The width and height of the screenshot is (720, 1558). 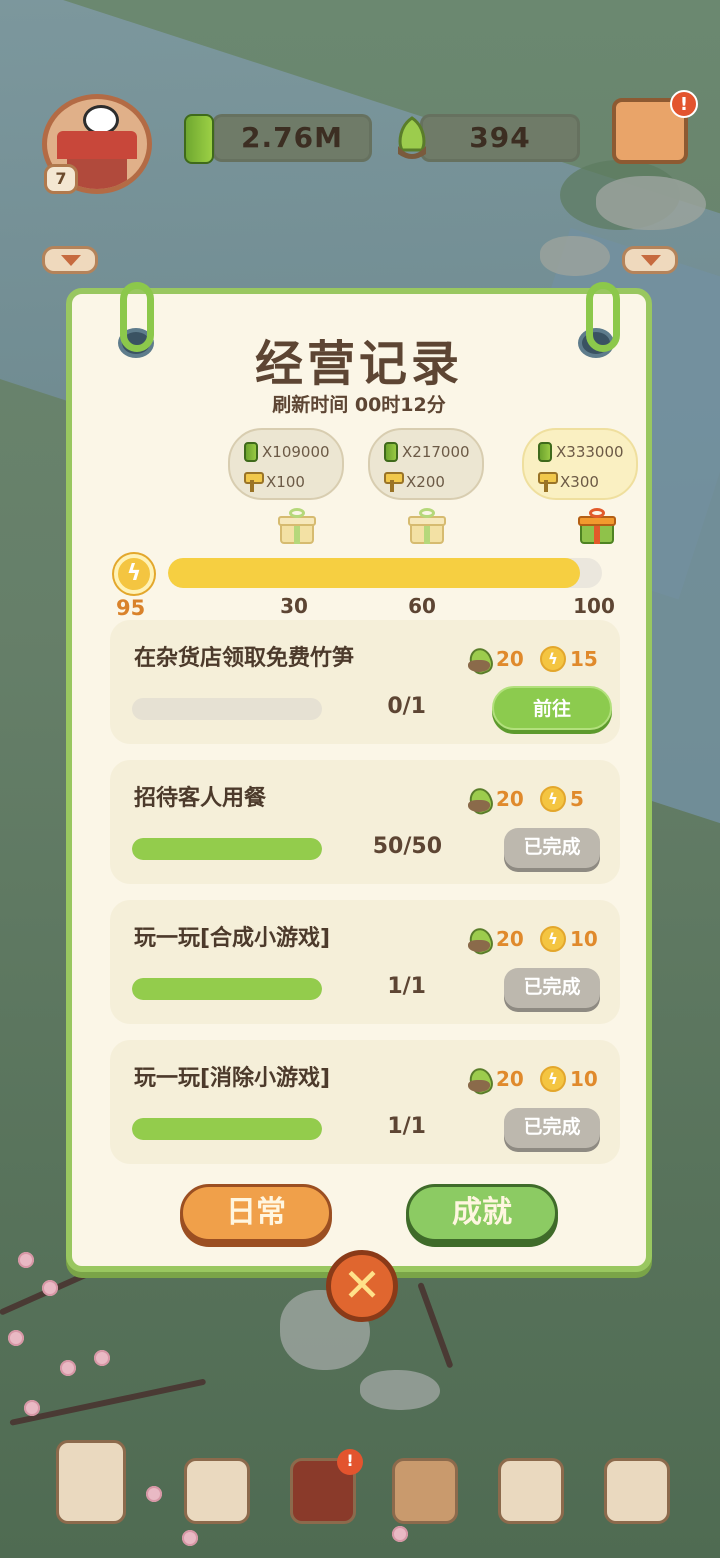 What do you see at coordinates (365, 962) in the screenshot?
I see `task-card: 玩一玩[合成小游戏] 20 ϟ 10 1/1 已完成` at bounding box center [365, 962].